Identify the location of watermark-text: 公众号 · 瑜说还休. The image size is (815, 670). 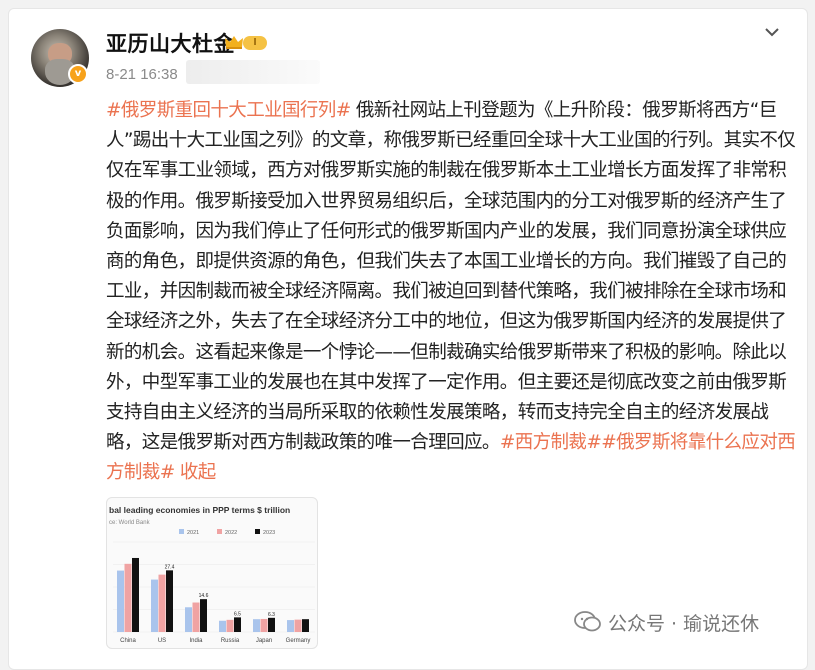
(684, 623).